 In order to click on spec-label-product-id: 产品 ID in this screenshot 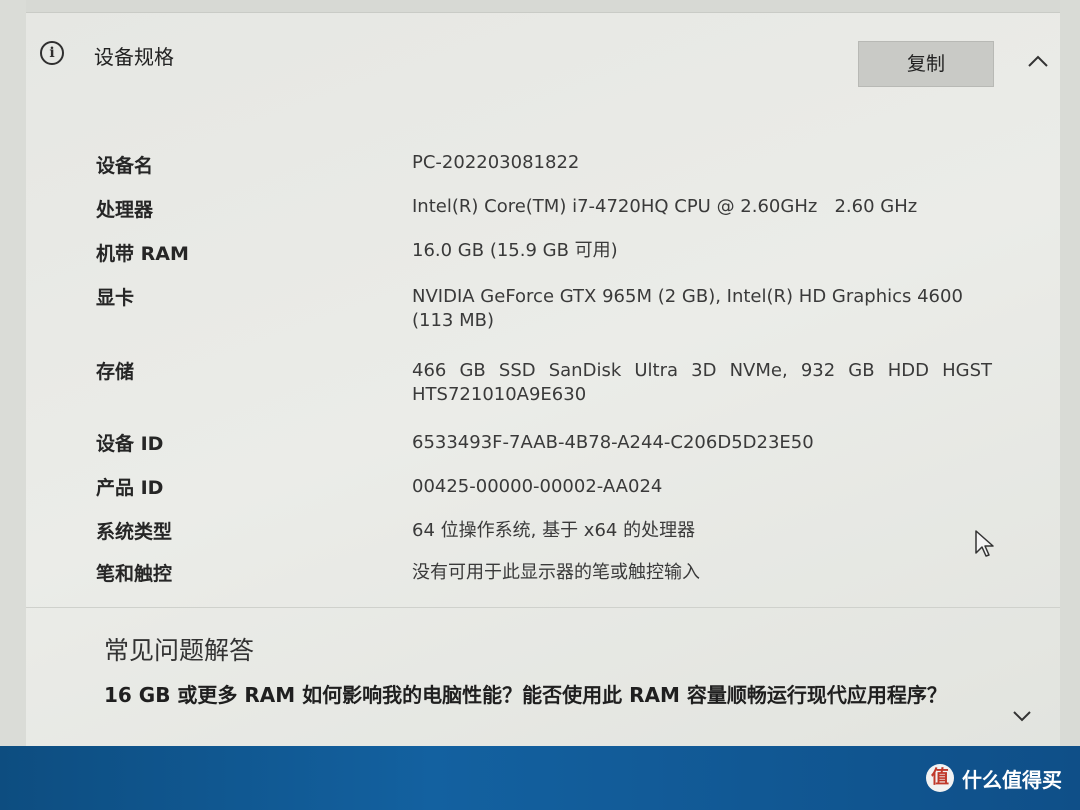, I will do `click(130, 488)`.